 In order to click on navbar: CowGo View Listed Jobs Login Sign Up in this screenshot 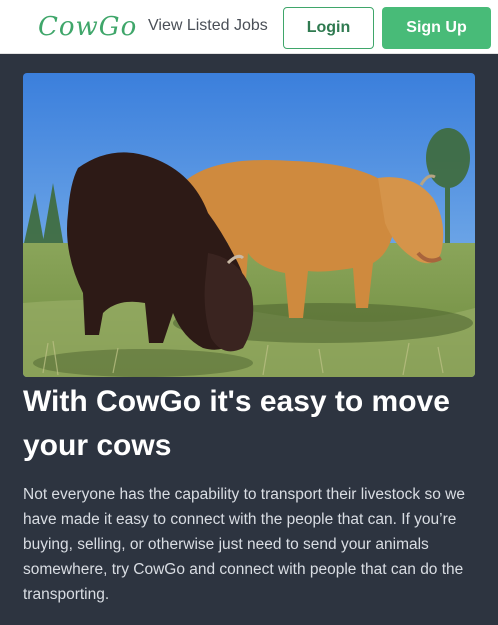, I will do `click(249, 27)`.